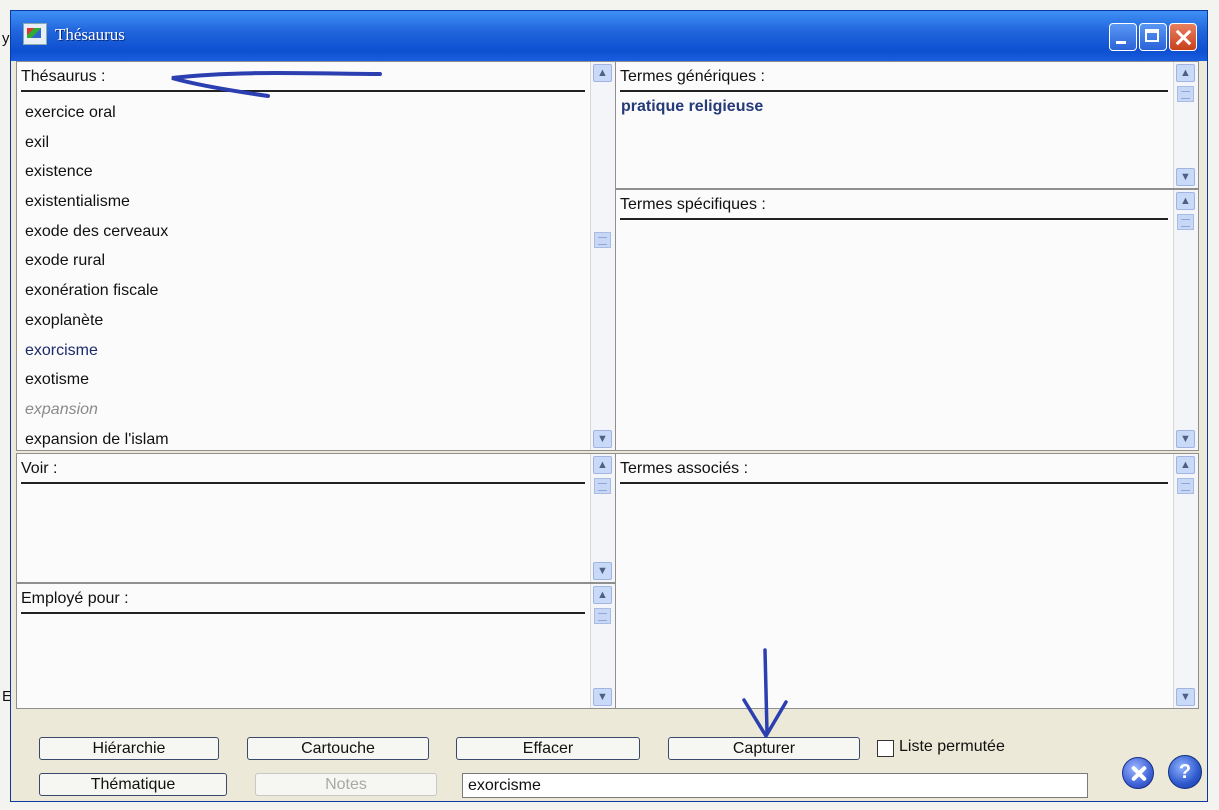 The image size is (1219, 810). Describe the element at coordinates (1185, 125) in the screenshot. I see `generiques-scrollbar: ▲ ▼` at that location.